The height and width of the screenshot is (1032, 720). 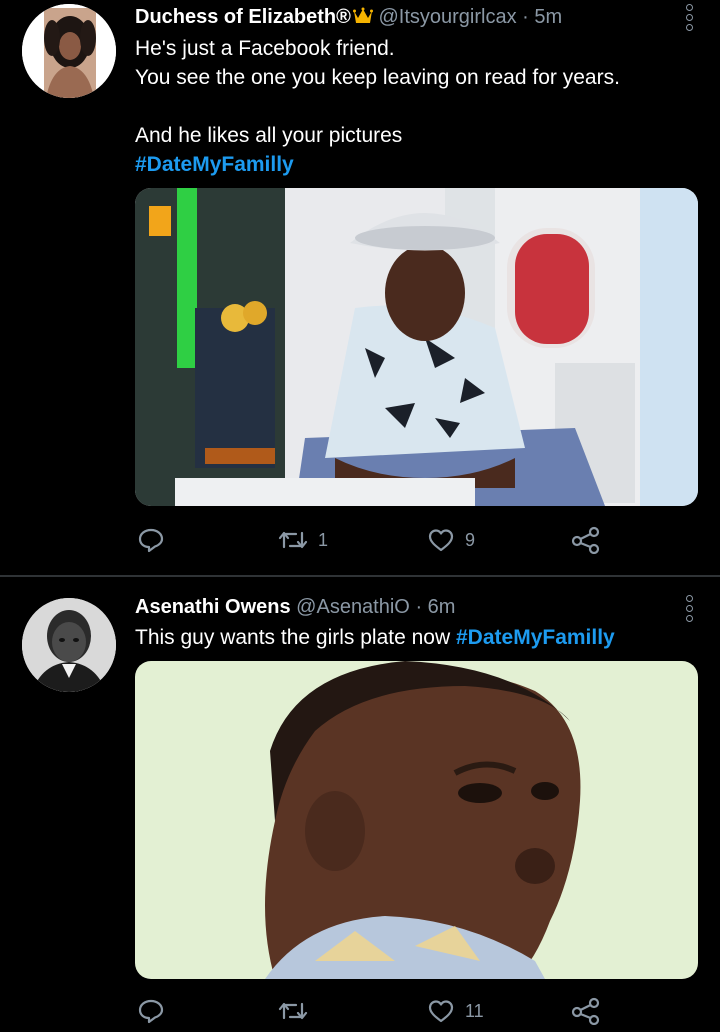 I want to click on display-name: Asenathi Owens, so click(x=213, y=607).